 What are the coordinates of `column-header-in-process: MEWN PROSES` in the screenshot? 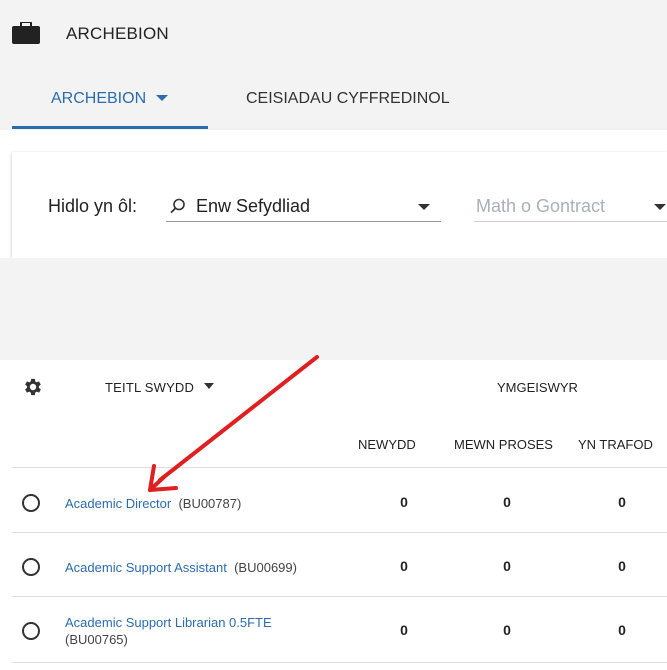 It's located at (503, 444).